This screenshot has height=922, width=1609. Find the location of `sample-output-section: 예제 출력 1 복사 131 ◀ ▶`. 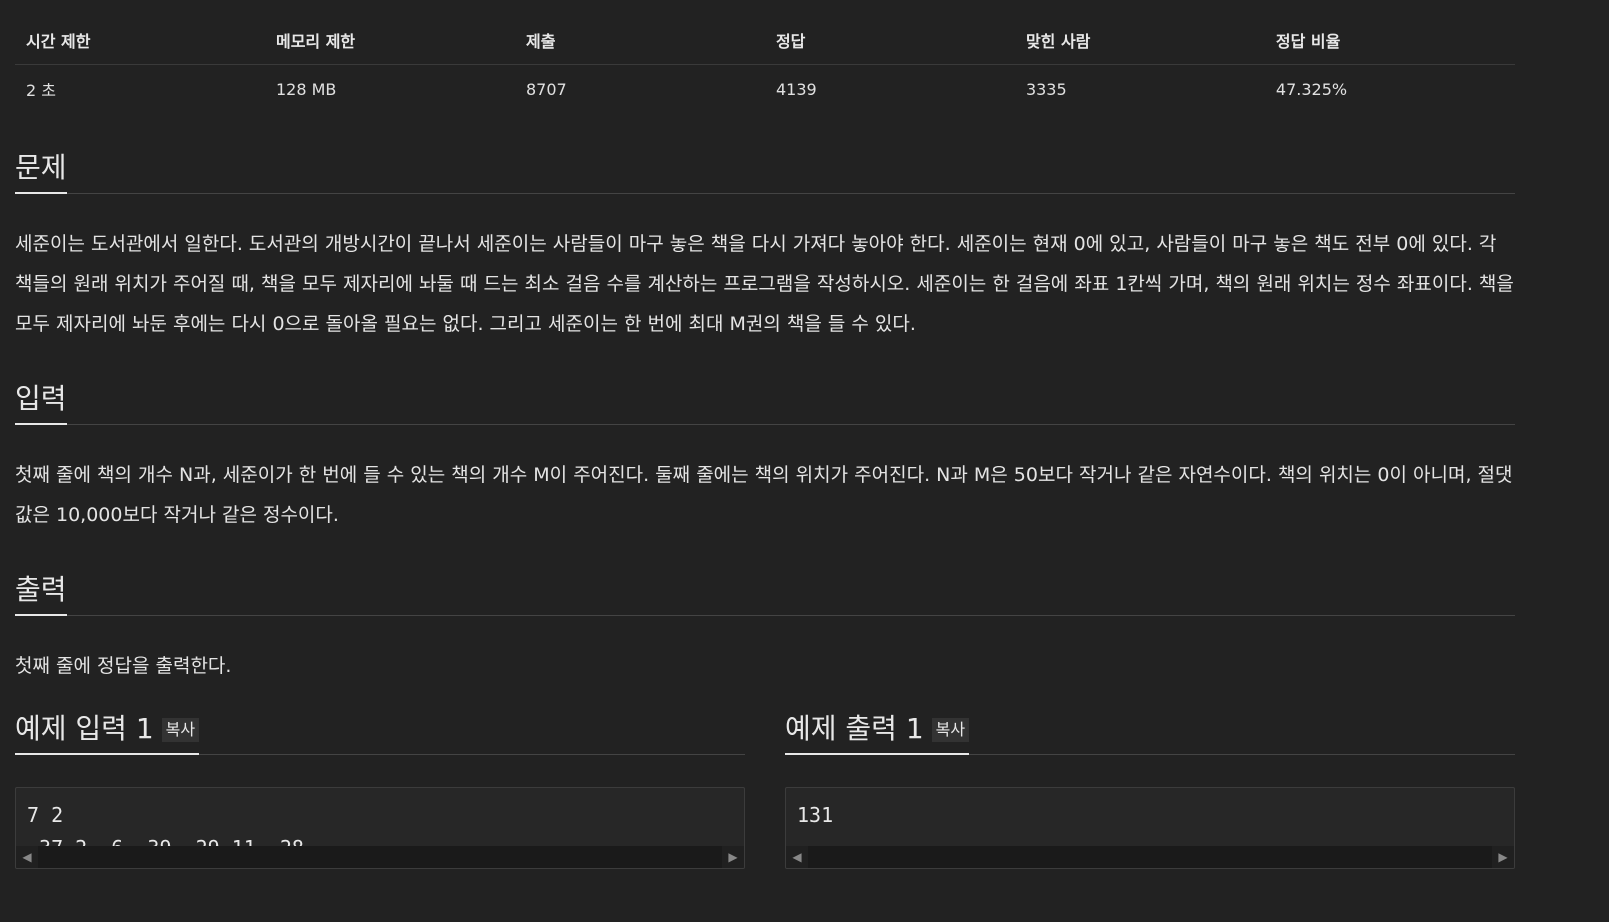

sample-output-section: 예제 출력 1 복사 131 ◀ ▶ is located at coordinates (1150, 788).